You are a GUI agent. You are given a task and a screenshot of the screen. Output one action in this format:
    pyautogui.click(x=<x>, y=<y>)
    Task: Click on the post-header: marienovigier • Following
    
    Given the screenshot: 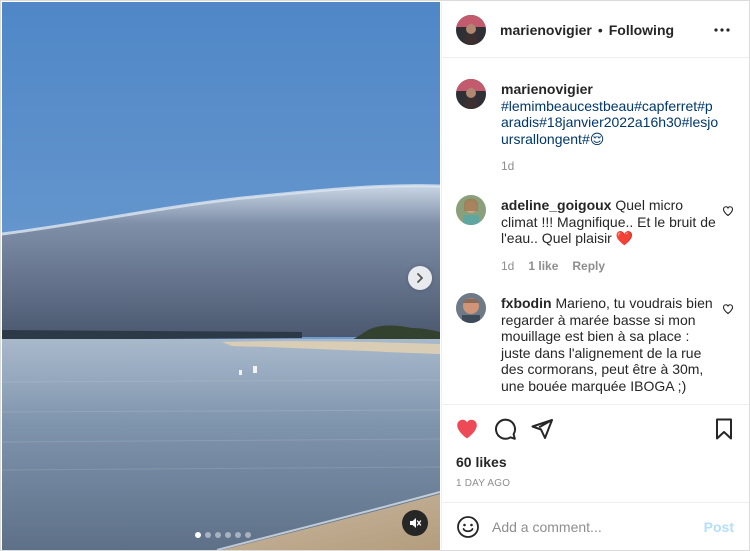 What is the action you would take?
    pyautogui.click(x=595, y=30)
    